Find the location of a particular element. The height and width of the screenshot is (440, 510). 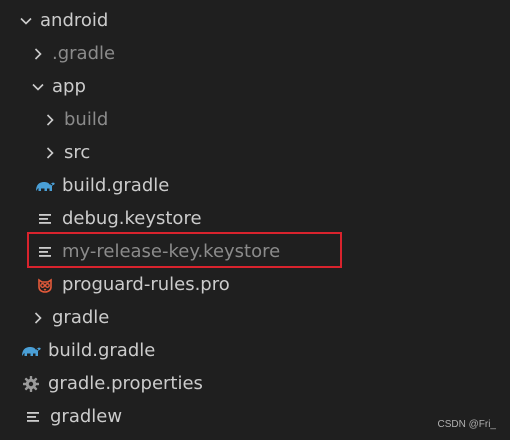

tree-folder-dot-gradle: .gradle is located at coordinates (255, 53).